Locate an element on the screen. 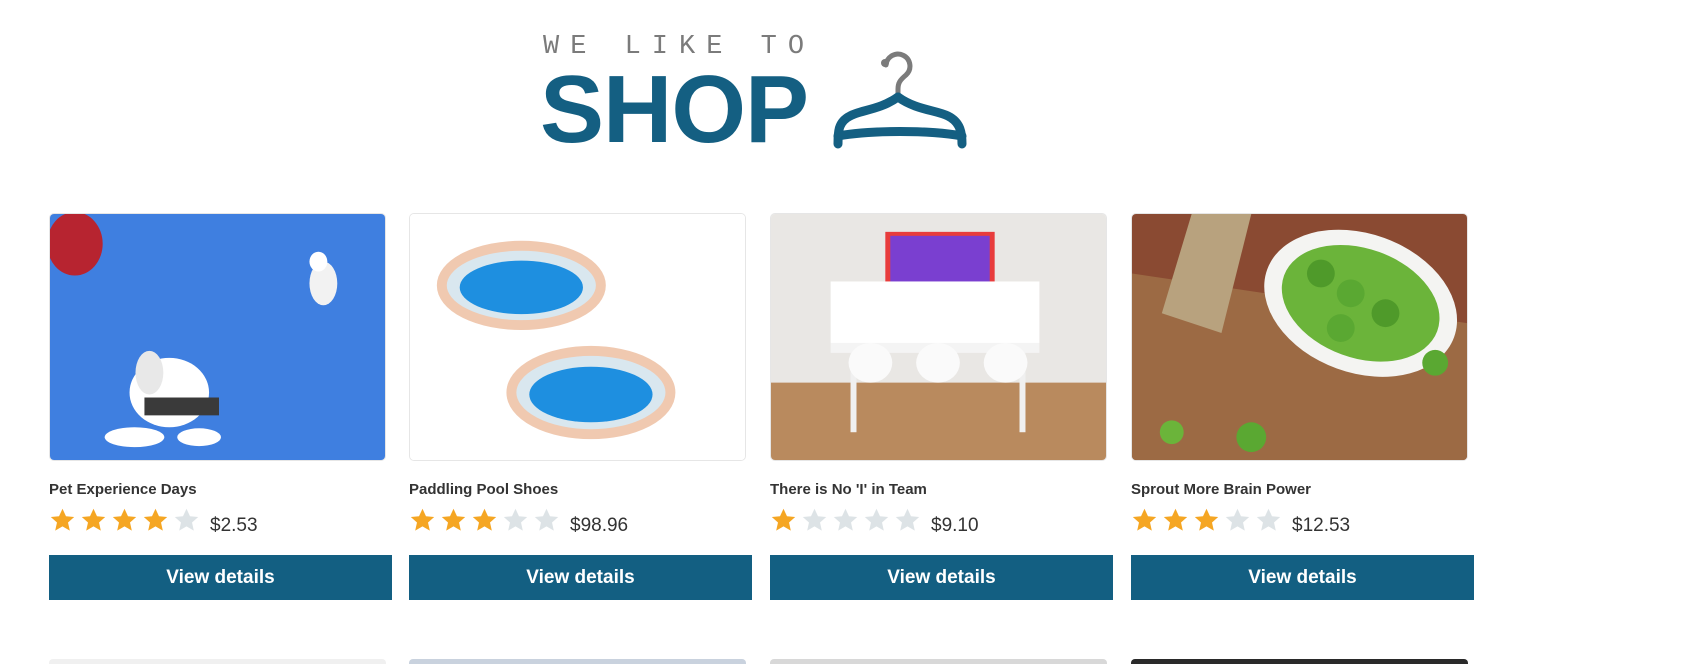 This screenshot has width=1689, height=664. product-rating: $9.10 is located at coordinates (874, 523).